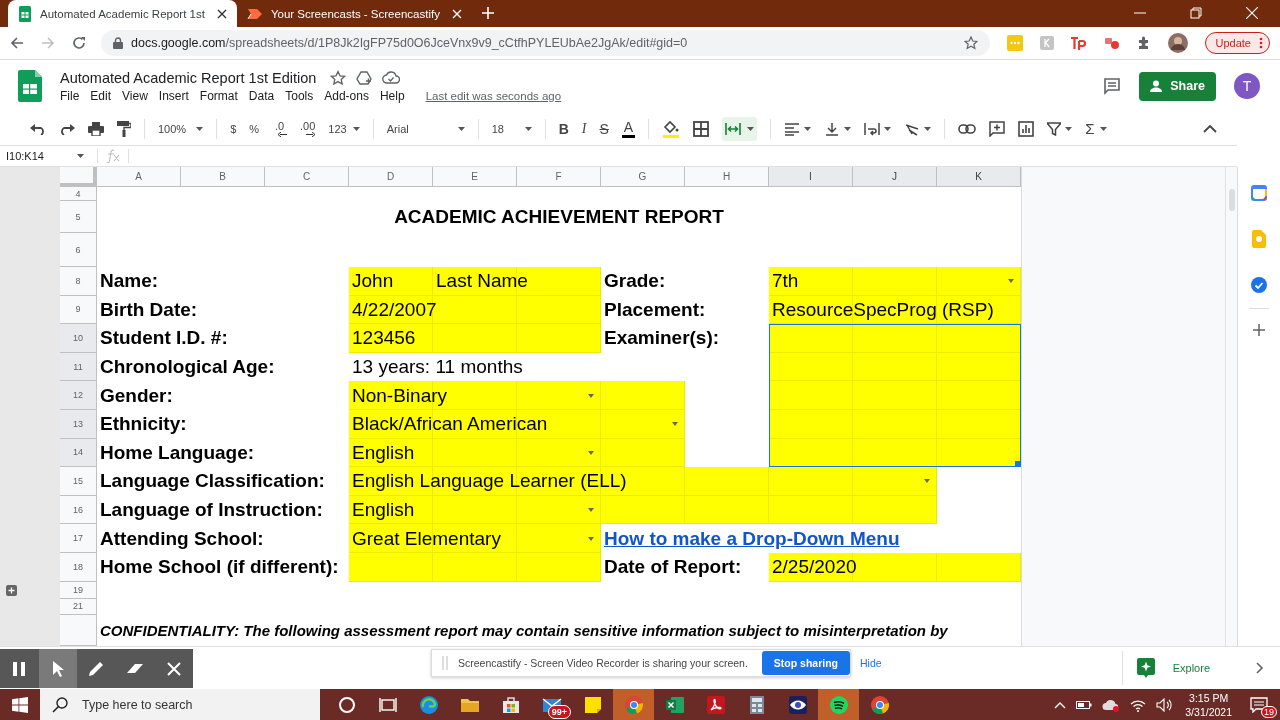  I want to click on collapse-icon, so click(1210, 128).